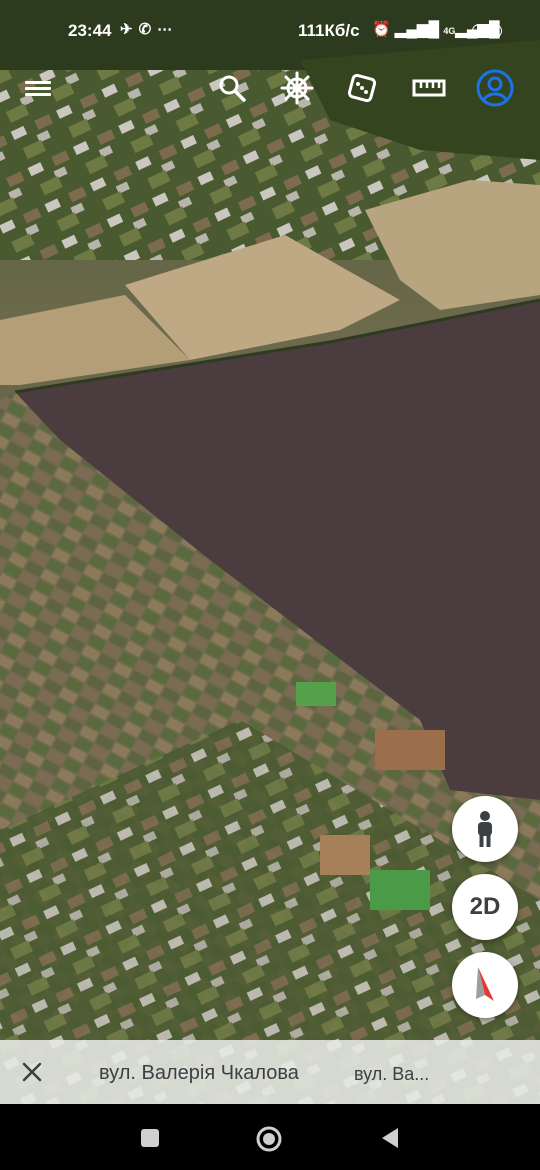 This screenshot has height=1170, width=540. I want to click on pegman-button, so click(485, 829).